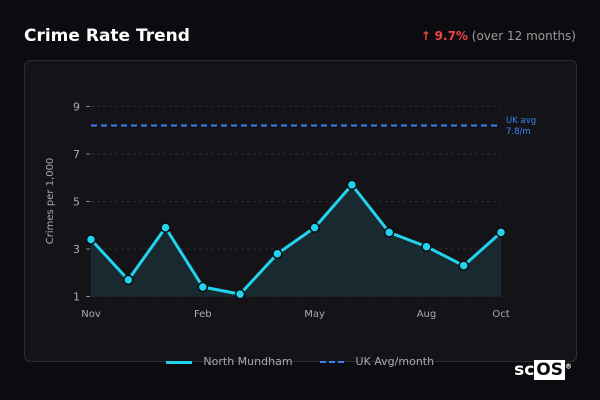 The width and height of the screenshot is (600, 400). What do you see at coordinates (76, 154) in the screenshot?
I see `y-tick-label: 7` at bounding box center [76, 154].